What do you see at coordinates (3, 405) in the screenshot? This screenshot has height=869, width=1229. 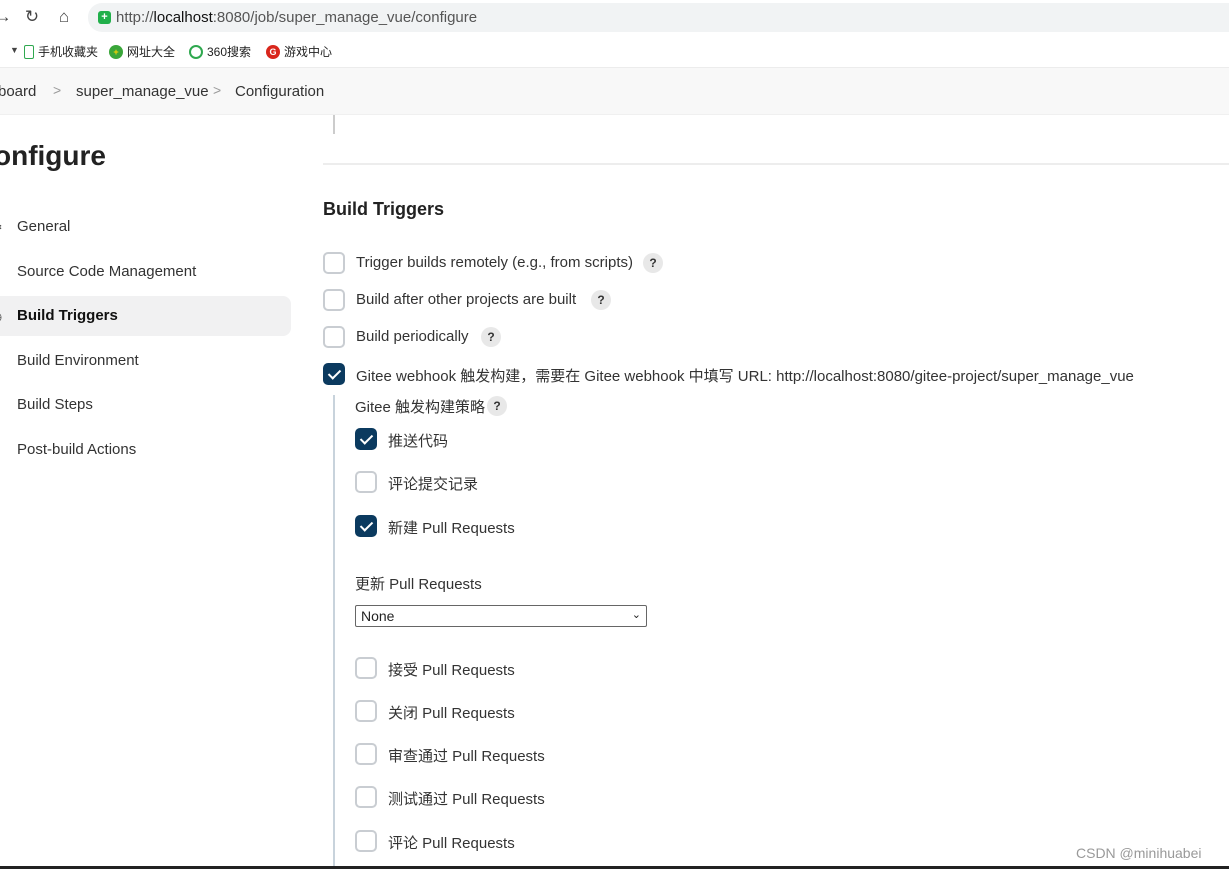 I see `steps-icon` at bounding box center [3, 405].